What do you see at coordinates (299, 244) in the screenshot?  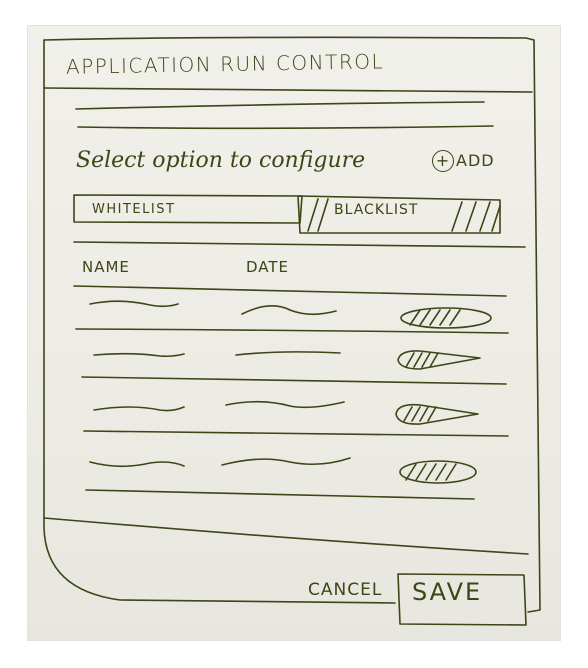 I see `header-divider` at bounding box center [299, 244].